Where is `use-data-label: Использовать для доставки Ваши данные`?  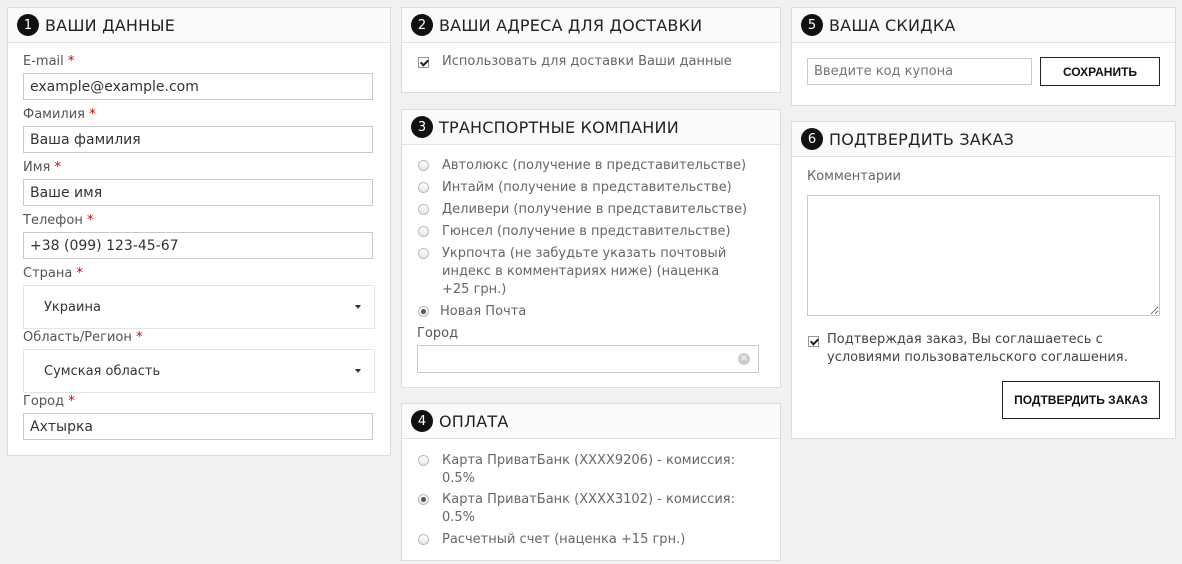 use-data-label: Использовать для доставки Ваши данные is located at coordinates (587, 61).